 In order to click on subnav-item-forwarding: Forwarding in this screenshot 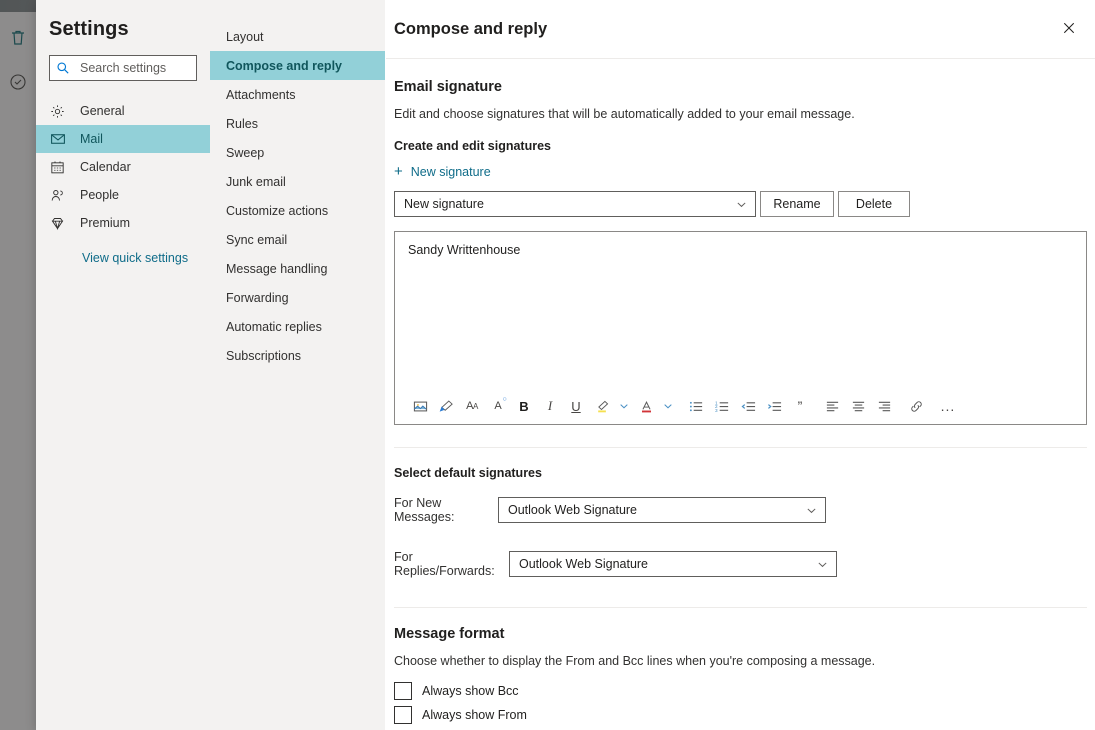, I will do `click(297, 297)`.